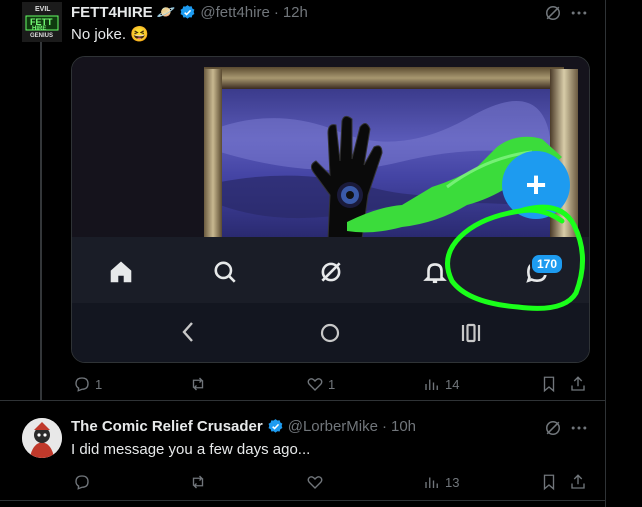 Image resolution: width=642 pixels, height=507 pixels. Describe the element at coordinates (295, 12) in the screenshot. I see `timestamp: 12h` at that location.